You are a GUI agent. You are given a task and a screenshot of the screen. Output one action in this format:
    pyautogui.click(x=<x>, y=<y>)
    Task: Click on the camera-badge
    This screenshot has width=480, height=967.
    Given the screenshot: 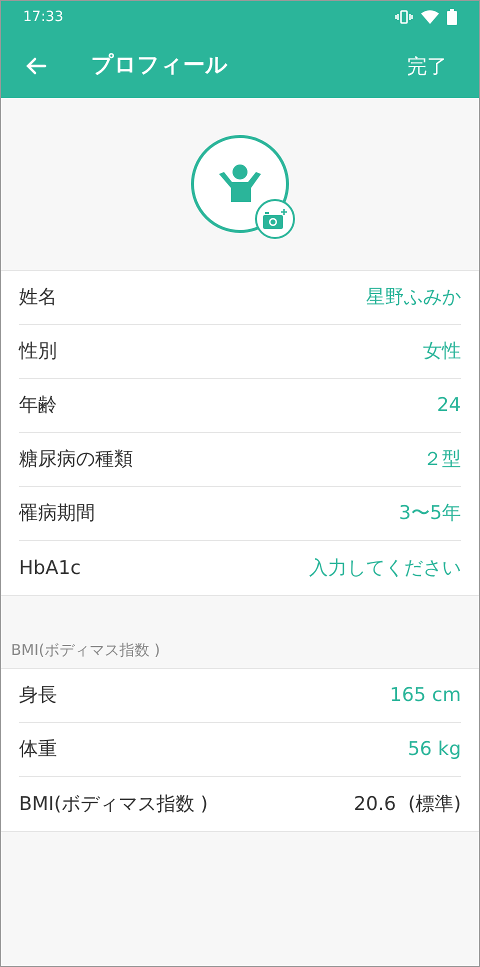 What is the action you would take?
    pyautogui.click(x=275, y=219)
    